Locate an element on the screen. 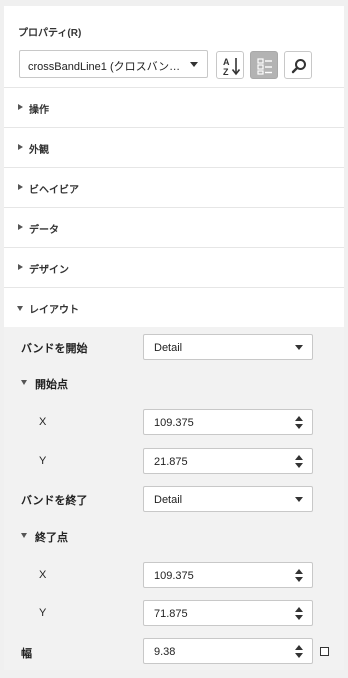 This screenshot has height=678, width=348. panel-title: プロパティ(R) is located at coordinates (50, 33).